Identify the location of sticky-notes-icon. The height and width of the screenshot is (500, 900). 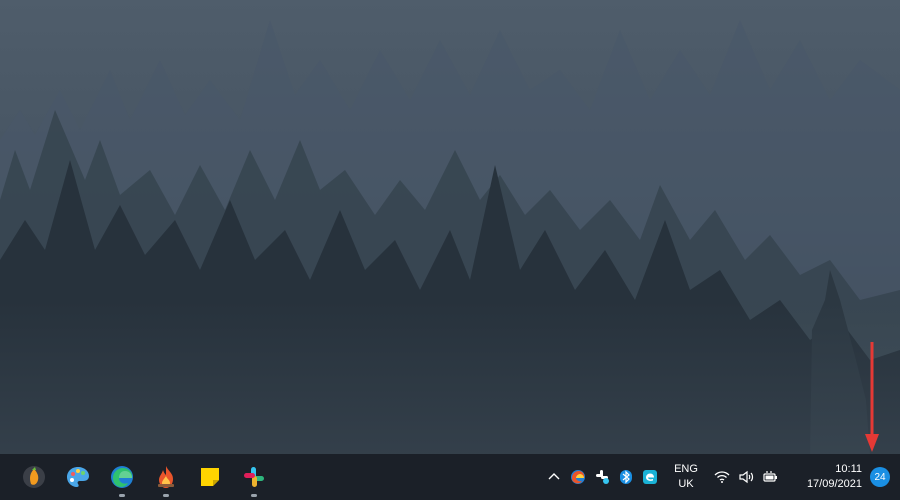
(210, 477).